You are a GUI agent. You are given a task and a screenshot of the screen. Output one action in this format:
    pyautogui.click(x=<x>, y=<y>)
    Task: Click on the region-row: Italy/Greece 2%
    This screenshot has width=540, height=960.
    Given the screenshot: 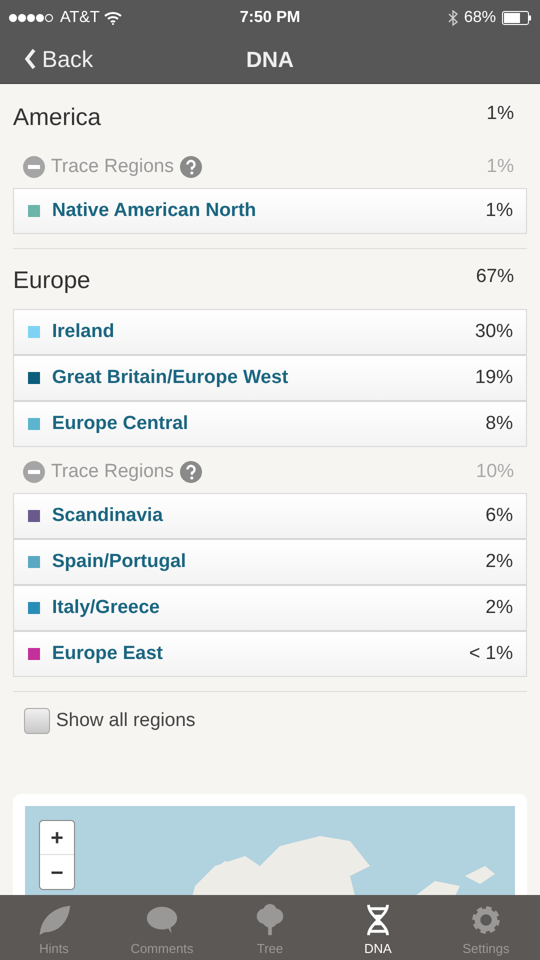 What is the action you would take?
    pyautogui.click(x=270, y=608)
    